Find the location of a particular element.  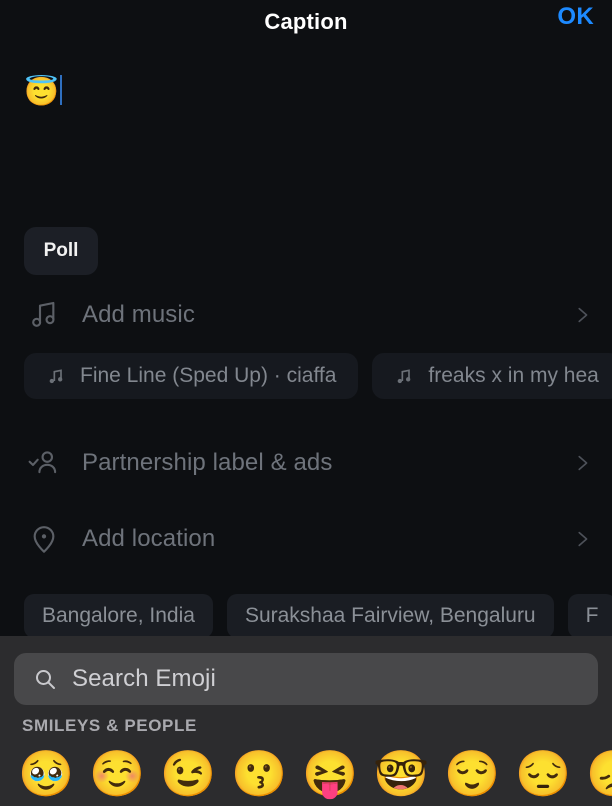

music-suggestion-label: Fine Line (Sped Up) · ciaffa is located at coordinates (208, 375).